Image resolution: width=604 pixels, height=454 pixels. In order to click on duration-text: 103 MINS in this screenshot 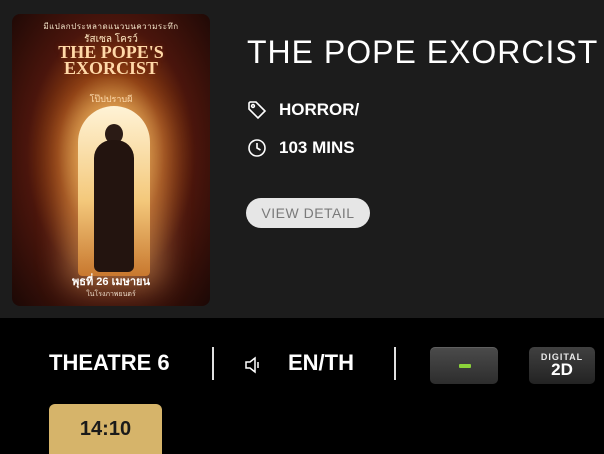, I will do `click(317, 147)`.